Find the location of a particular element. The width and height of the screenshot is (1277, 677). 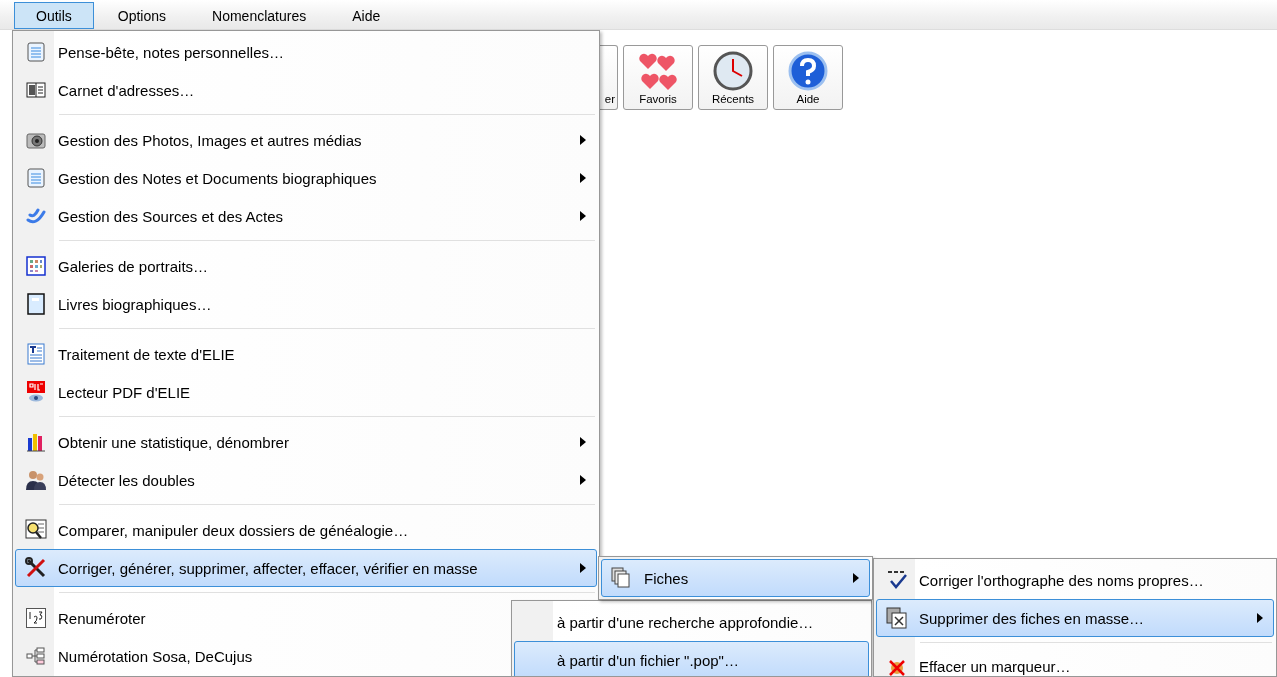

clock-icon is located at coordinates (733, 71).